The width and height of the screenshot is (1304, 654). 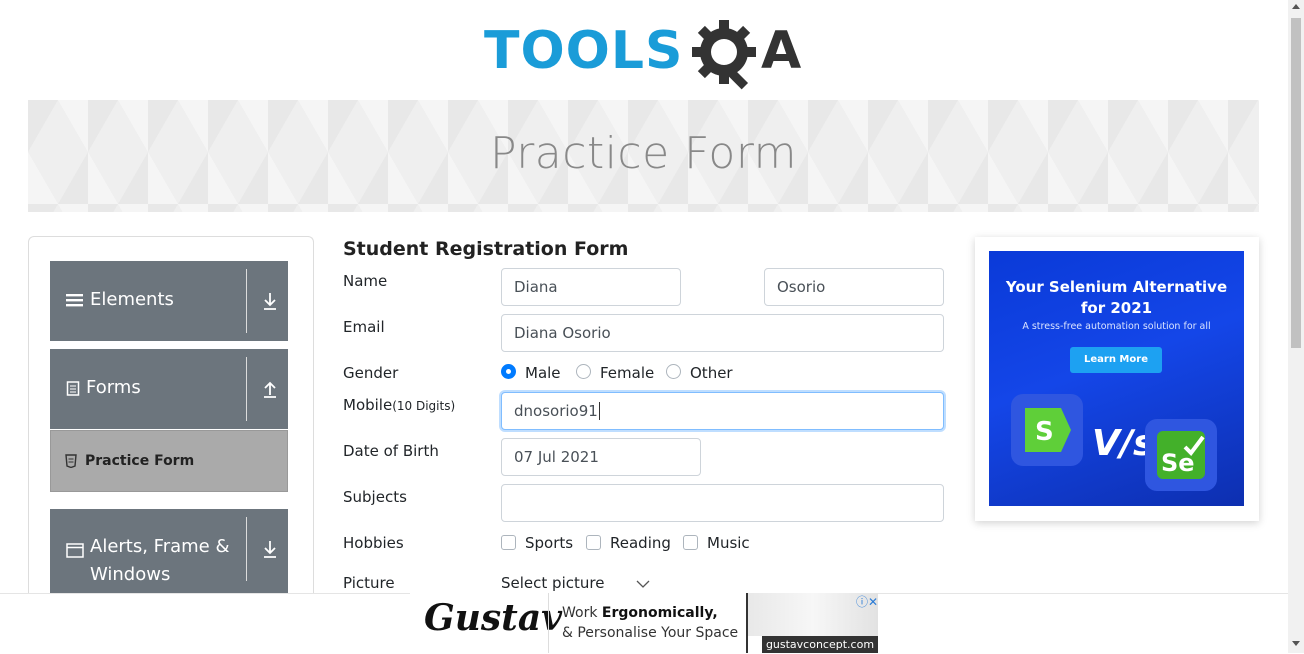 What do you see at coordinates (854, 287) in the screenshot?
I see `last-name-input: Osorio` at bounding box center [854, 287].